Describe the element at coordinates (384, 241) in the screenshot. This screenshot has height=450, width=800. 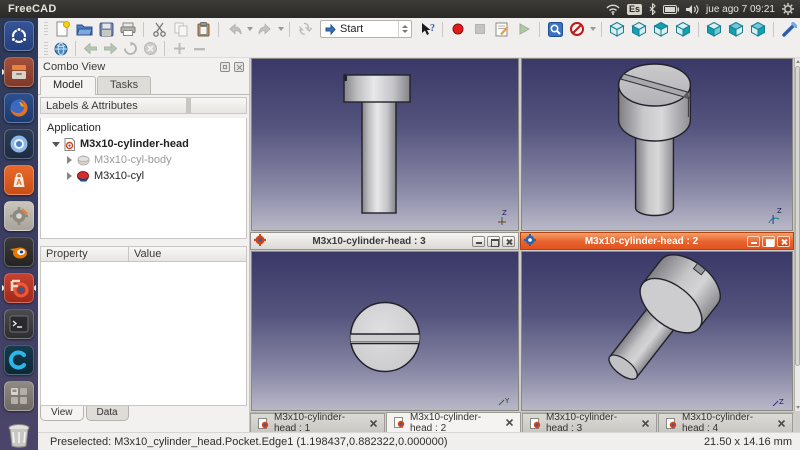
I see `subwindow-titlebar-3: M3x10-cylinder-head : 3` at that location.